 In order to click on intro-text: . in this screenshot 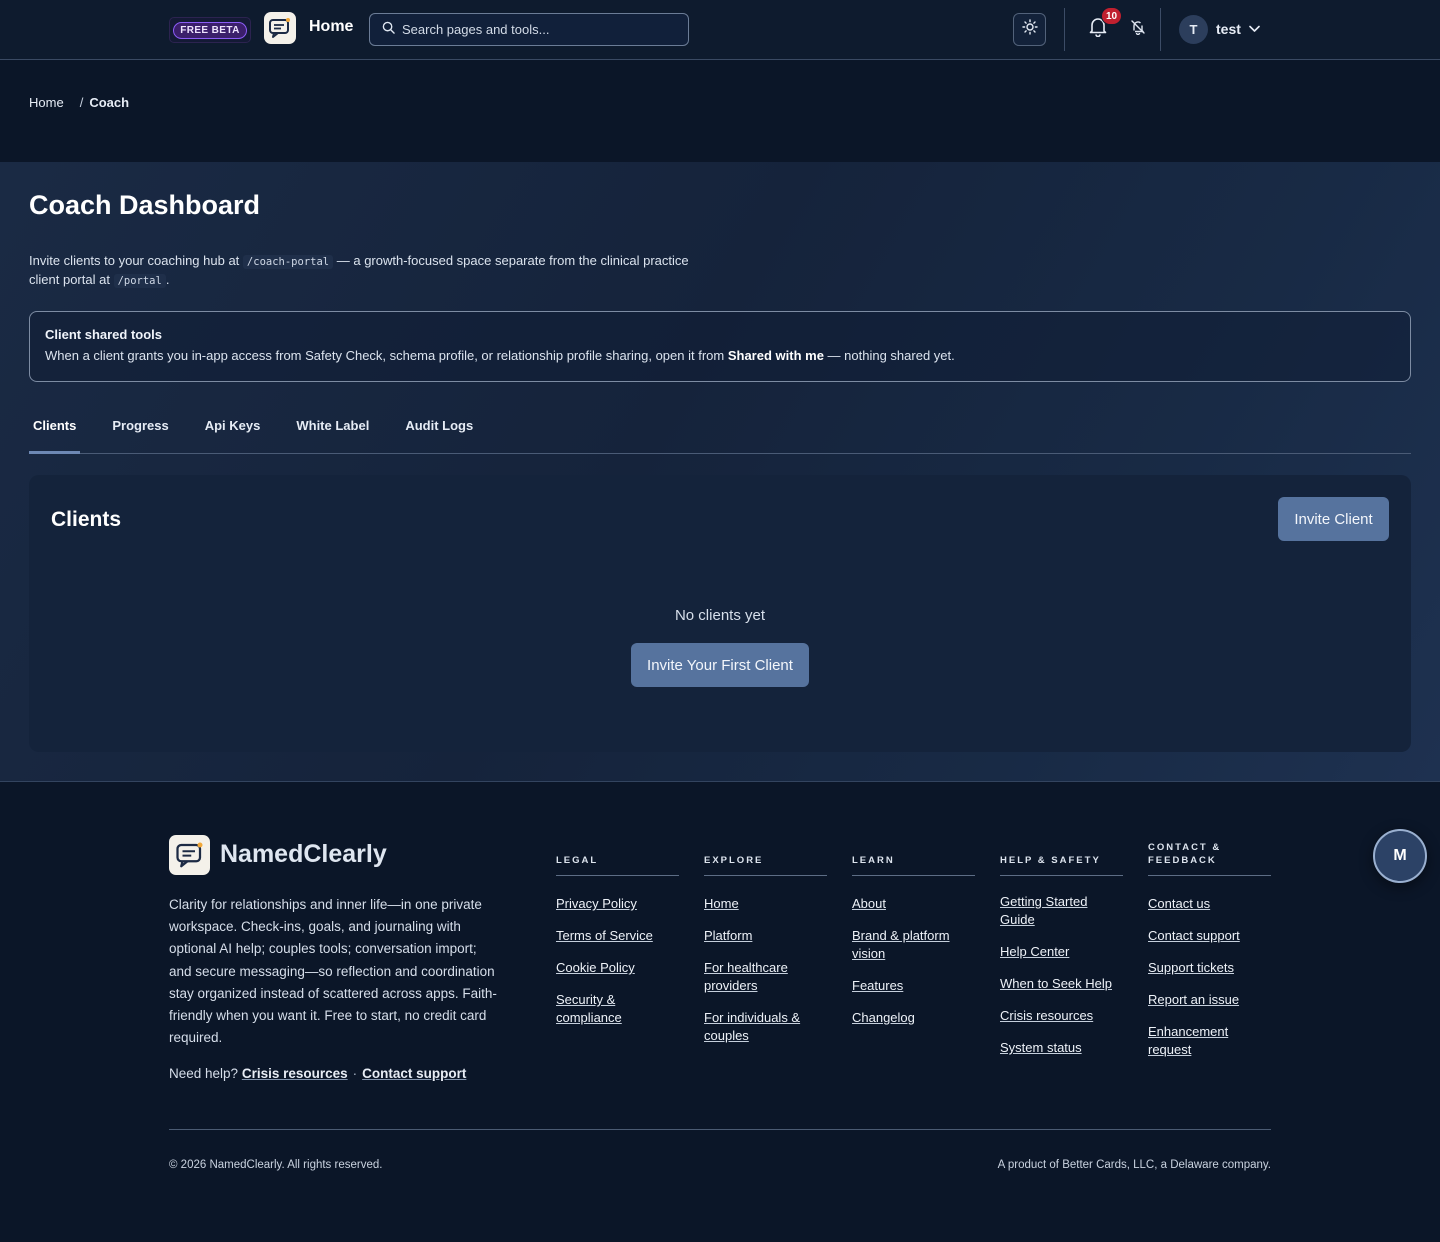, I will do `click(167, 279)`.